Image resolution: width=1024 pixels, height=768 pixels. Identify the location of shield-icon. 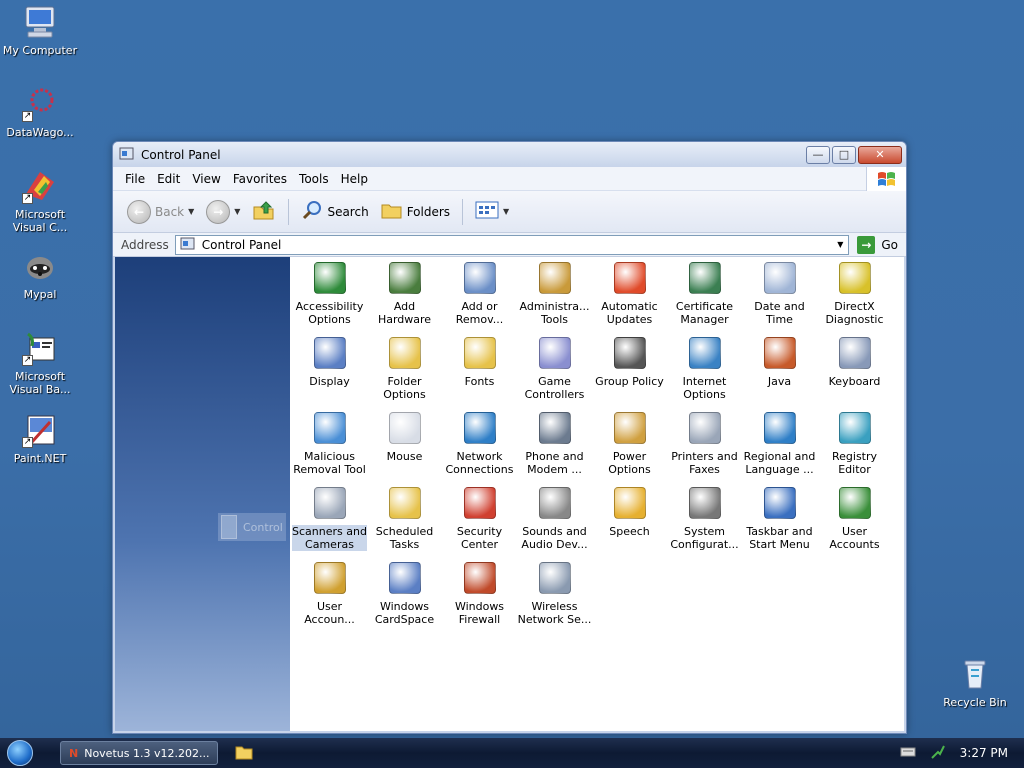
(479, 503).